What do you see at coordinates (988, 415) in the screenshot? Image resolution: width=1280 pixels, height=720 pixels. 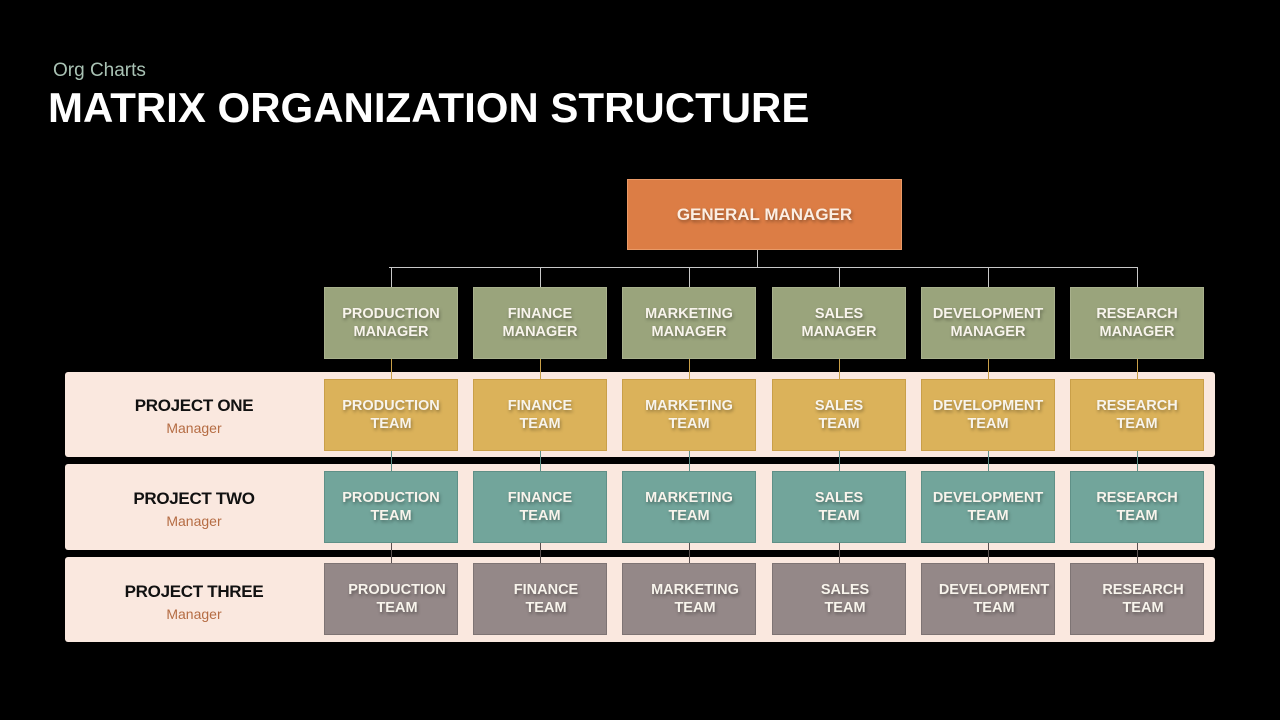 I see `development-team-box-project-1: DEVELOPMENT TEAM` at bounding box center [988, 415].